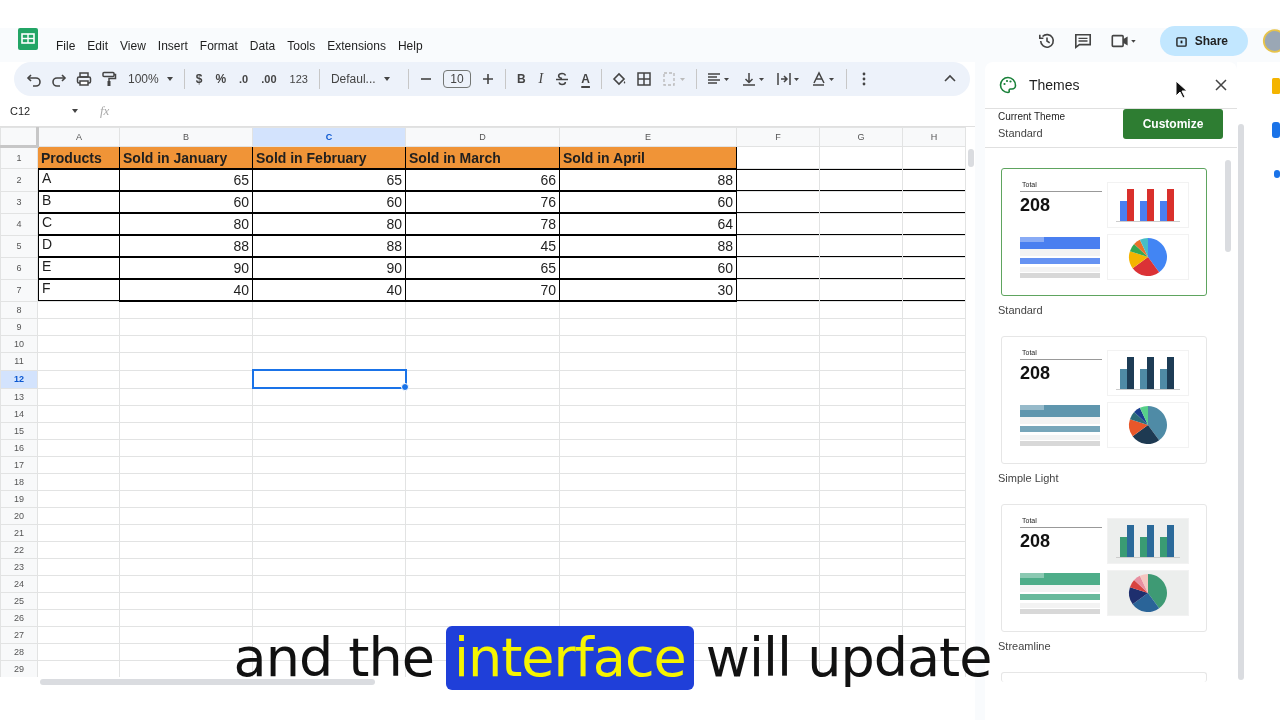 The image size is (1280, 720). Describe the element at coordinates (84, 79) in the screenshot. I see `print-icon` at that location.